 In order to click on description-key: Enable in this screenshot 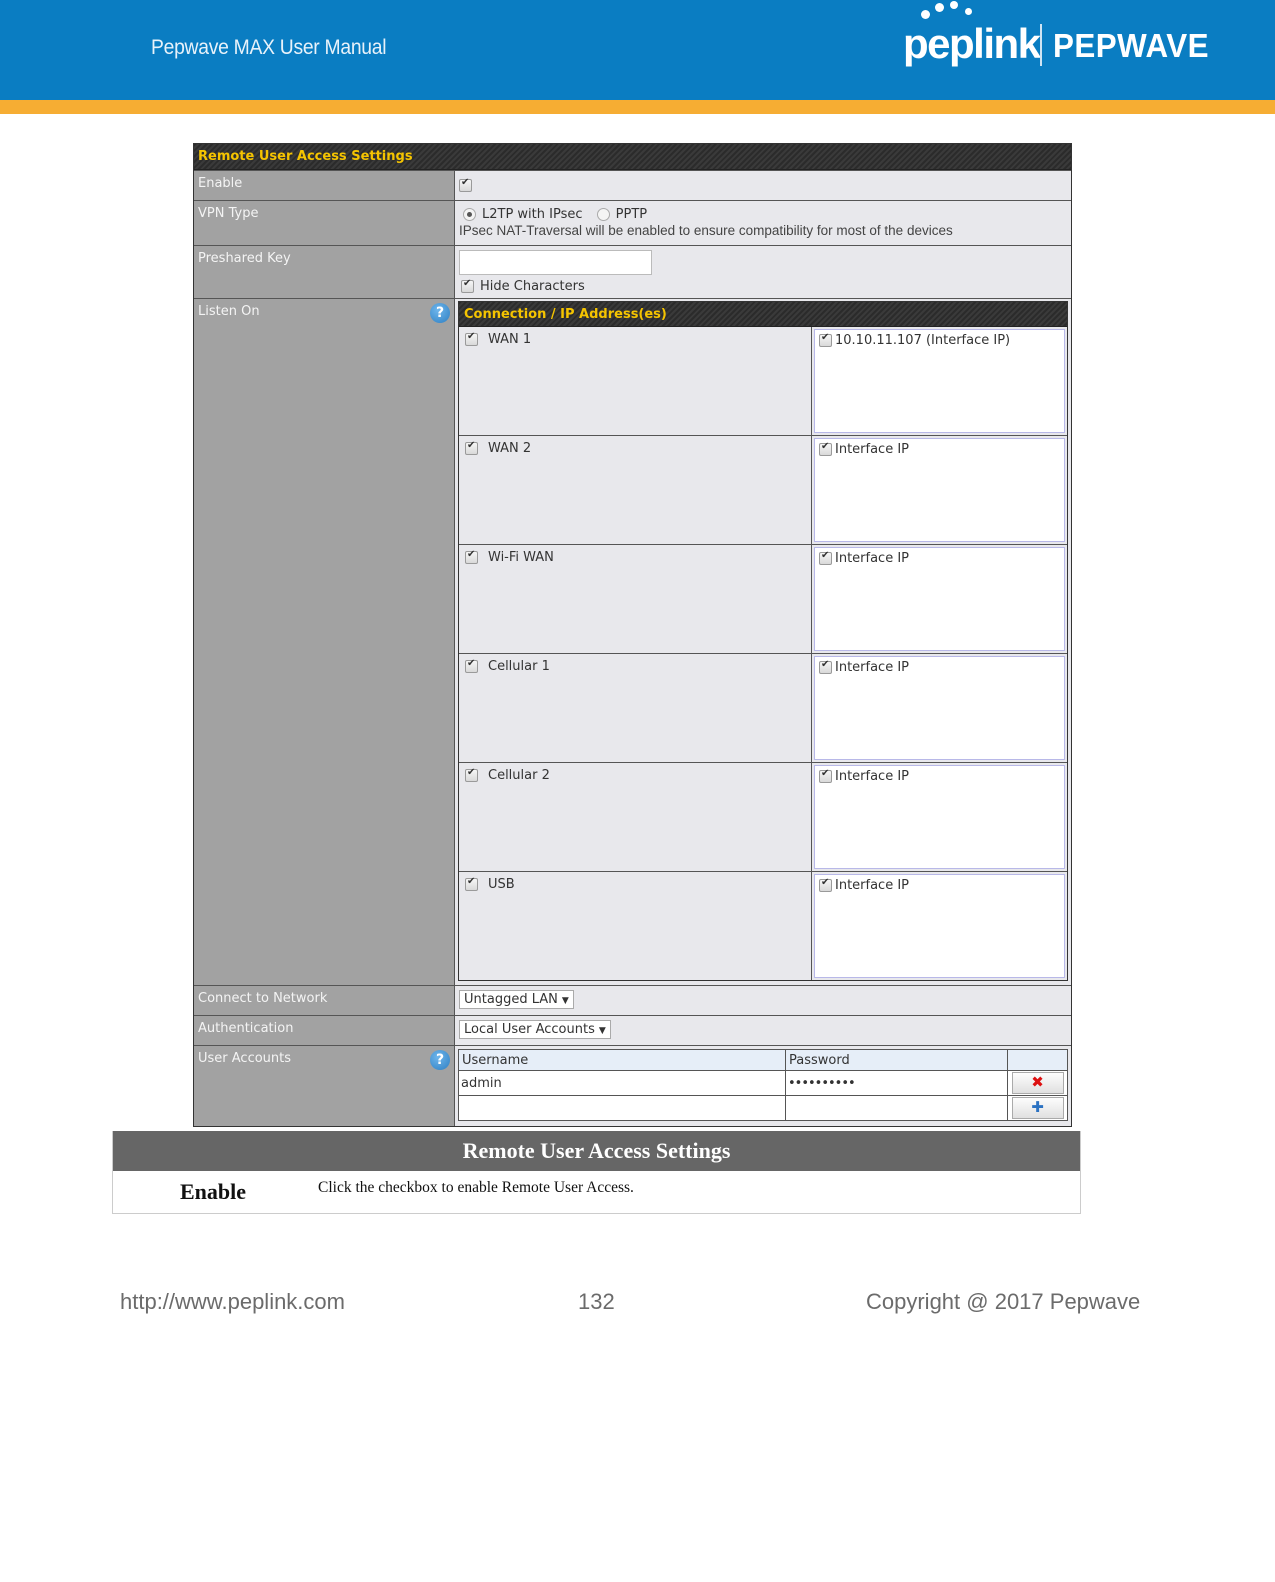, I will do `click(213, 1191)`.